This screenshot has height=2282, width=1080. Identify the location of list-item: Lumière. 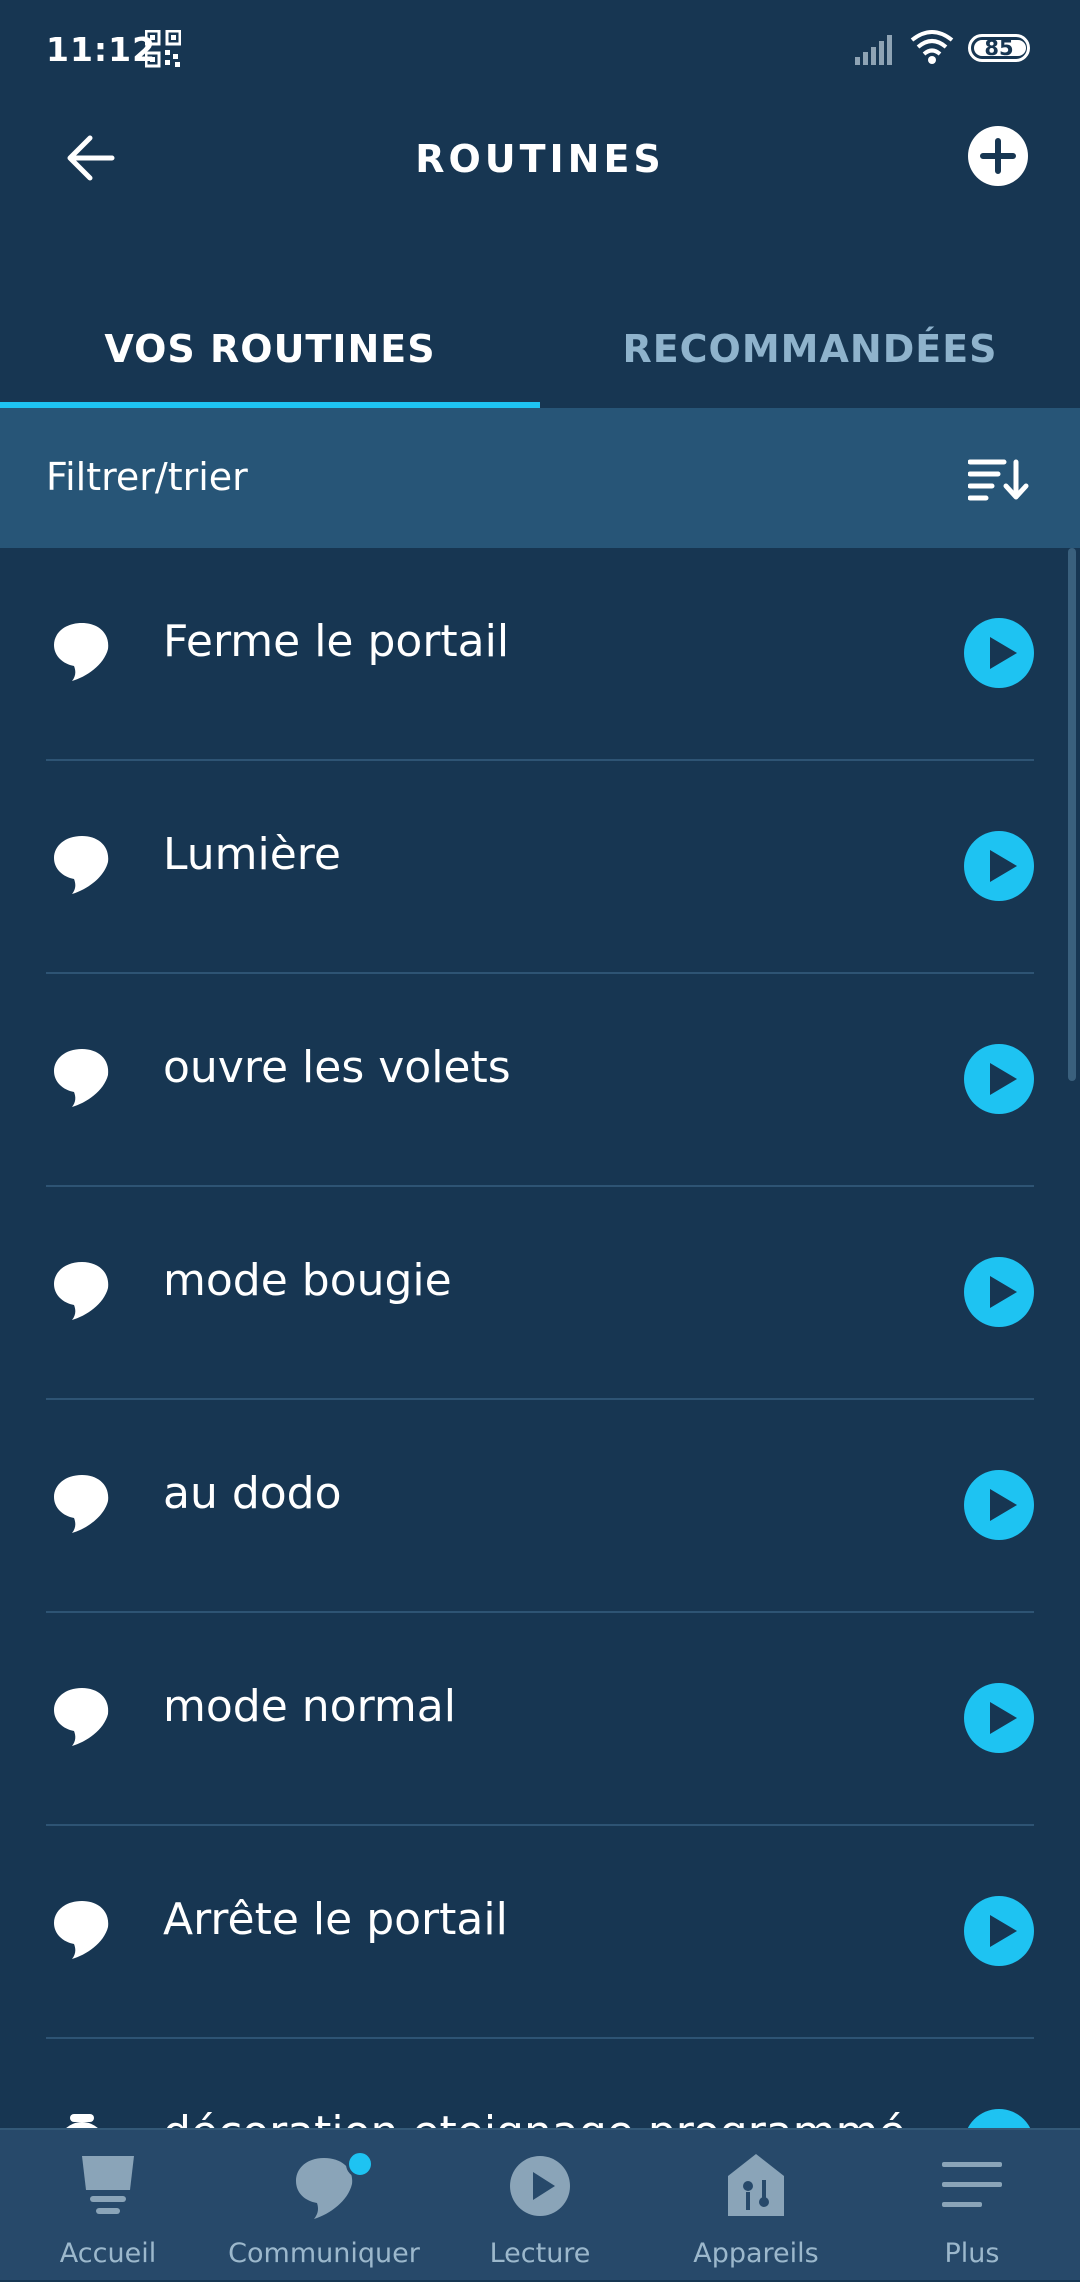
(540, 867).